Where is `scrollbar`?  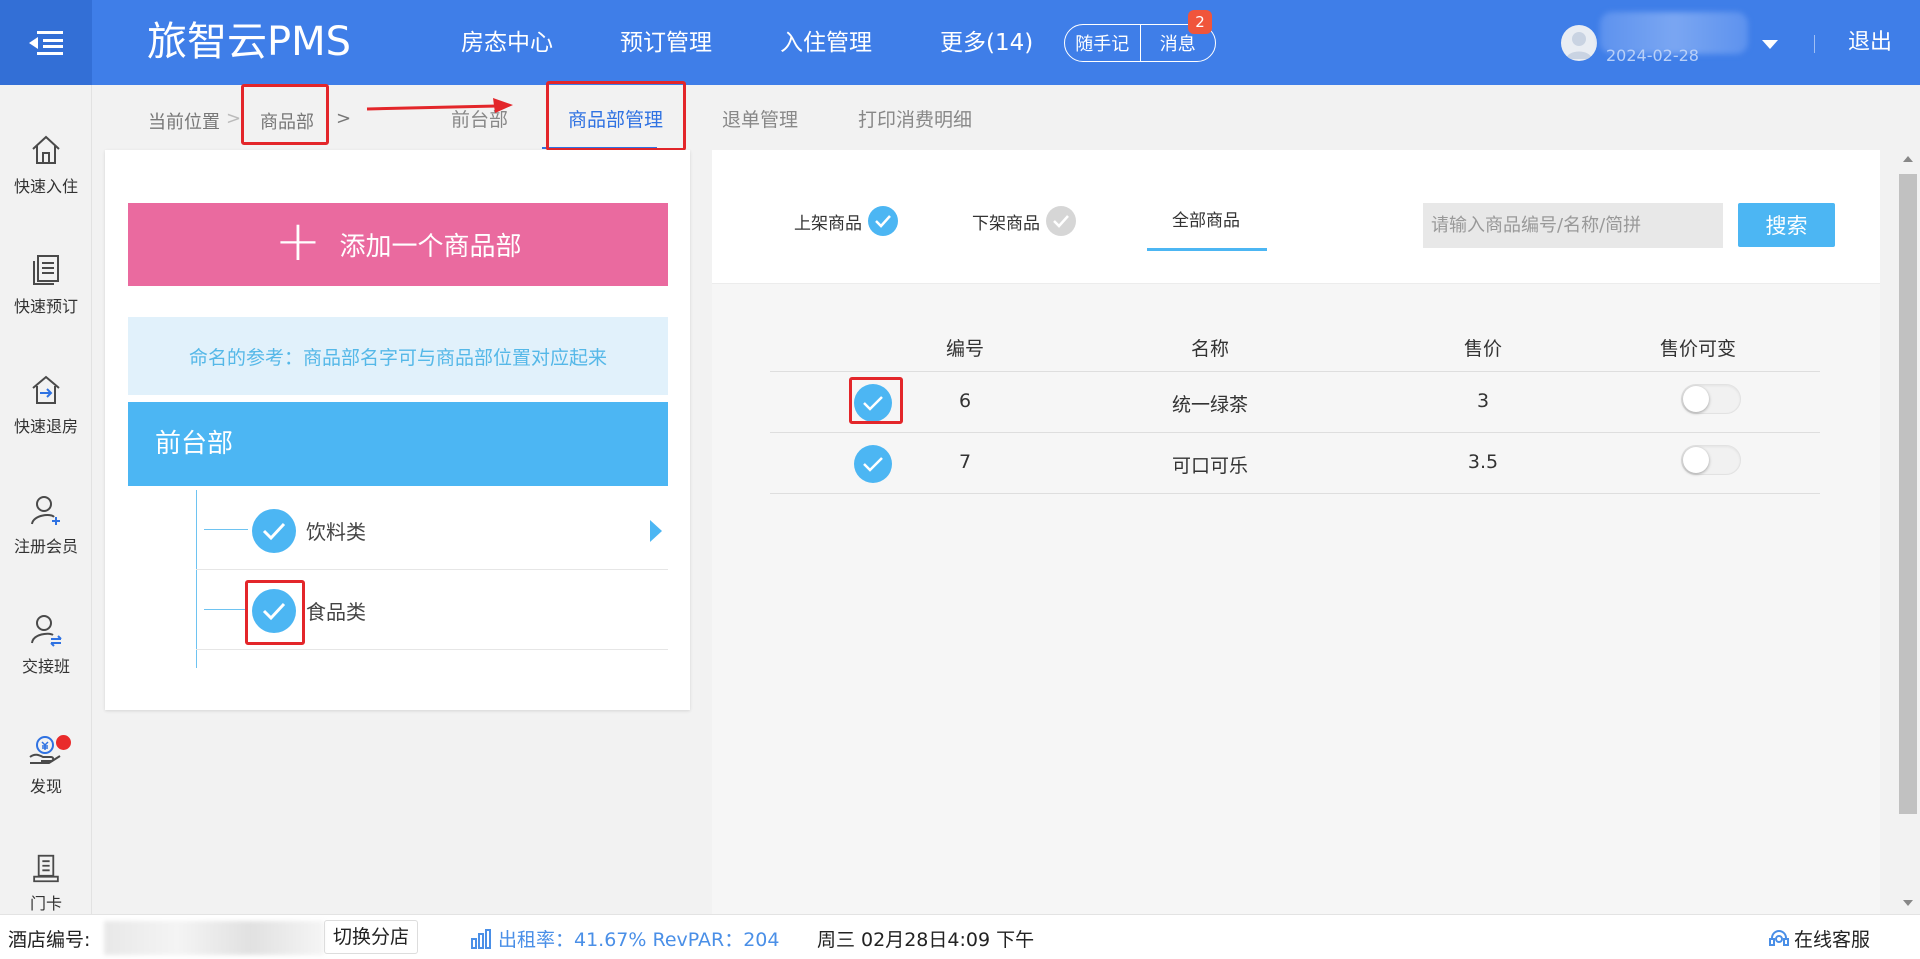 scrollbar is located at coordinates (1908, 532).